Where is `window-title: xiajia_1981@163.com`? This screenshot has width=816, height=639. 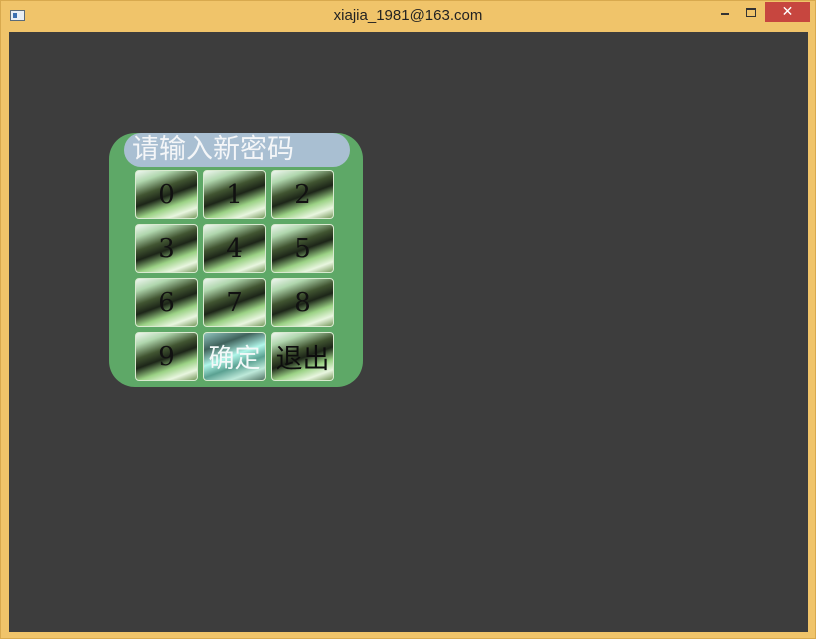 window-title: xiajia_1981@163.com is located at coordinates (408, 15).